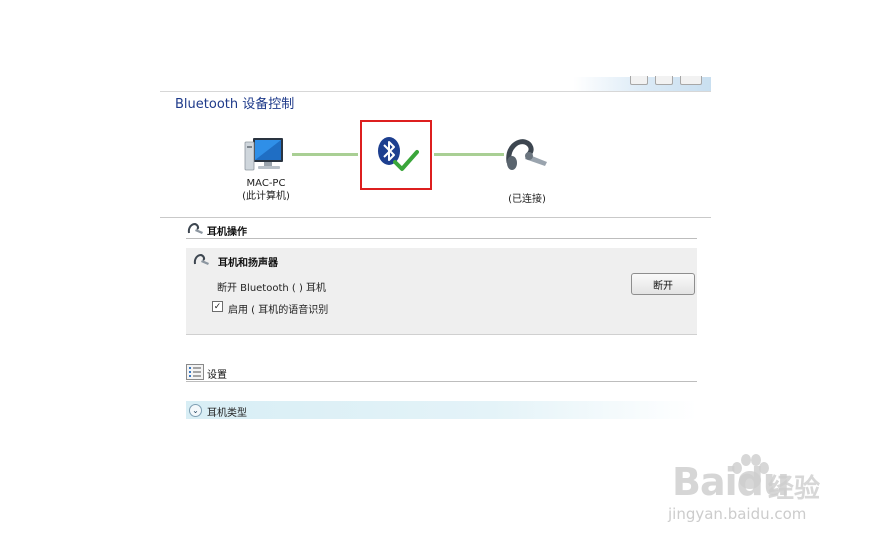  Describe the element at coordinates (217, 306) in the screenshot. I see `voice-recognition-checkbox: ✓` at that location.